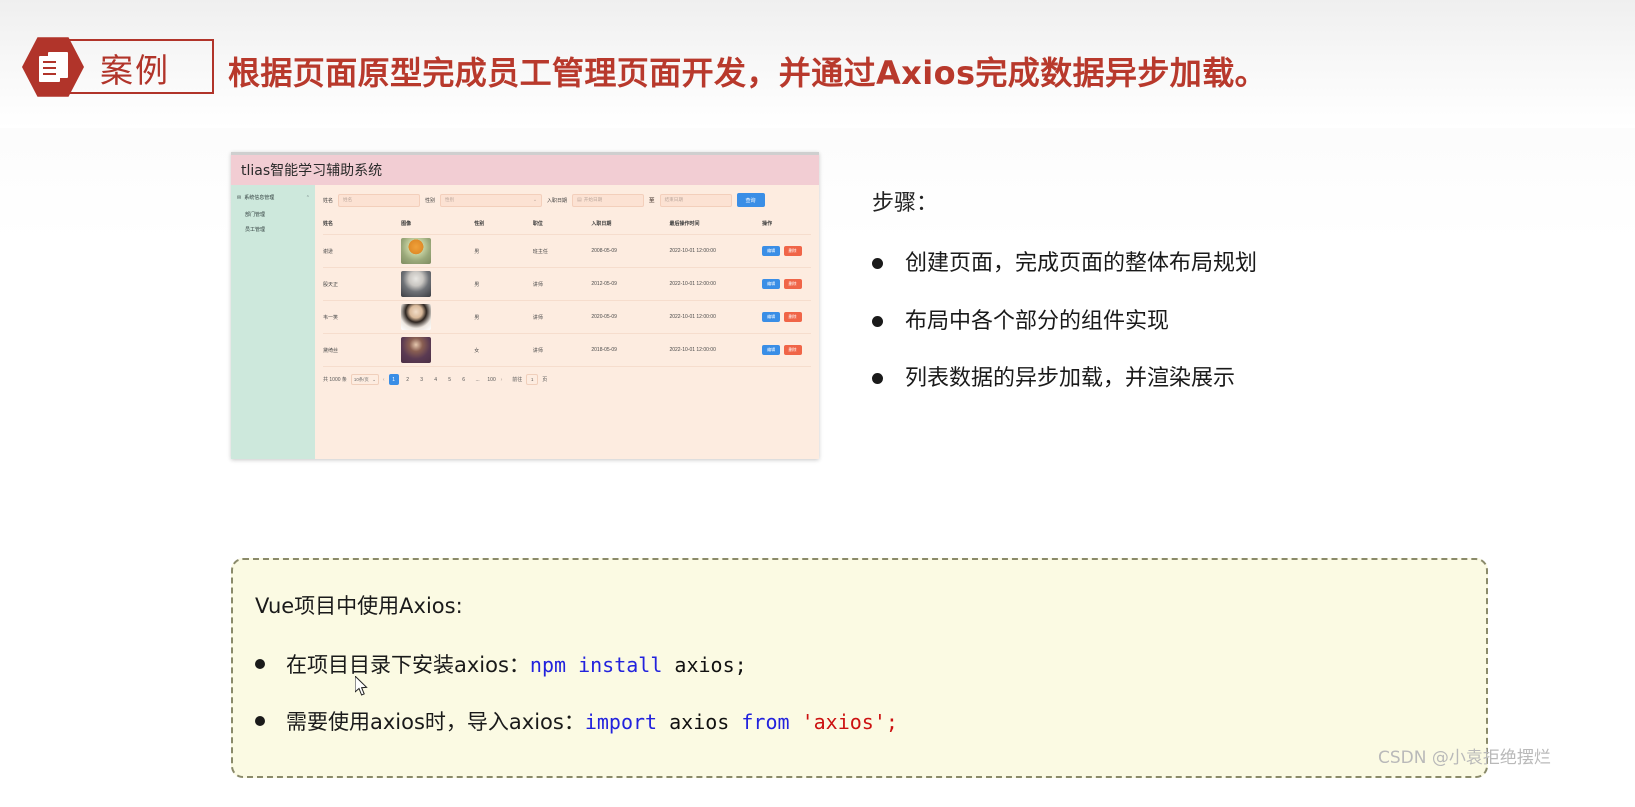  Describe the element at coordinates (562, 223) in the screenshot. I see `th-job: 职位` at that location.